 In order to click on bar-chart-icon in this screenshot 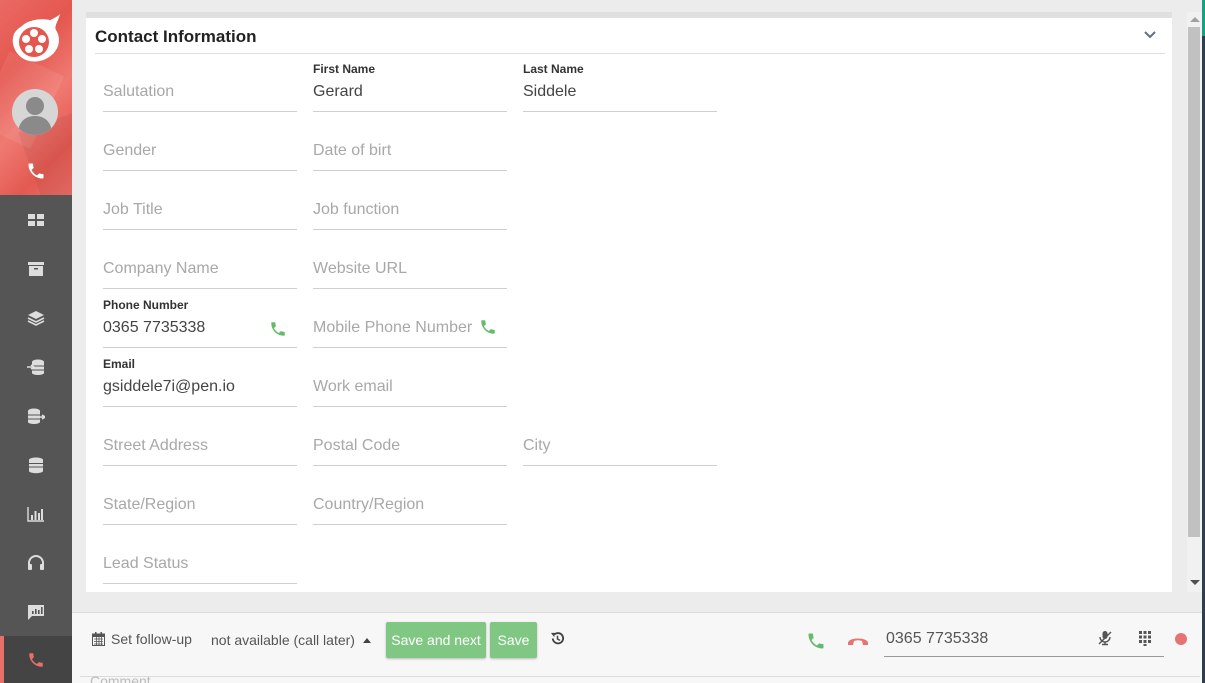, I will do `click(35, 514)`.